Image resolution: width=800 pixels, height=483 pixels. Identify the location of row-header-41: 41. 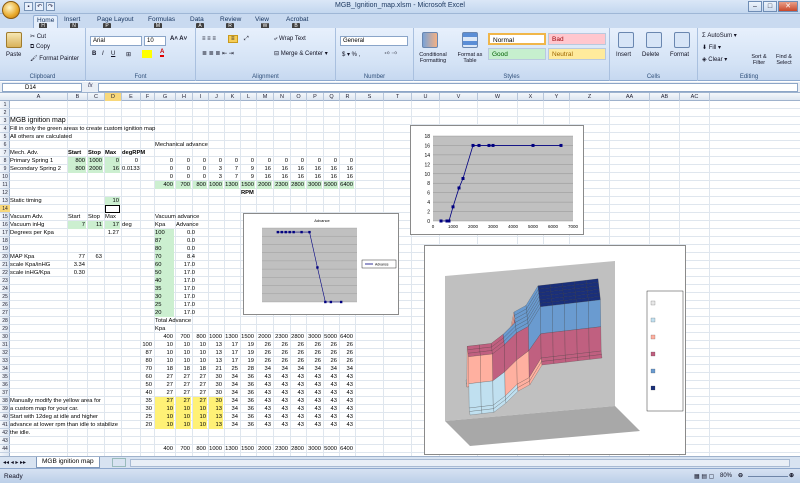
(5, 425).